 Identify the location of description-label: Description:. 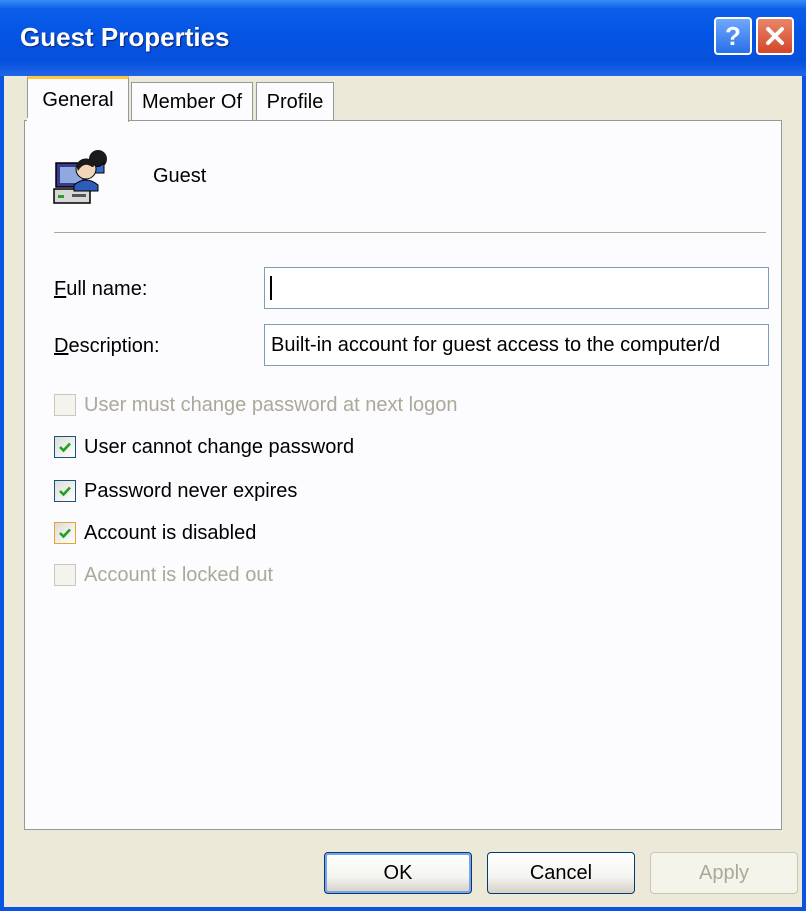
(107, 346).